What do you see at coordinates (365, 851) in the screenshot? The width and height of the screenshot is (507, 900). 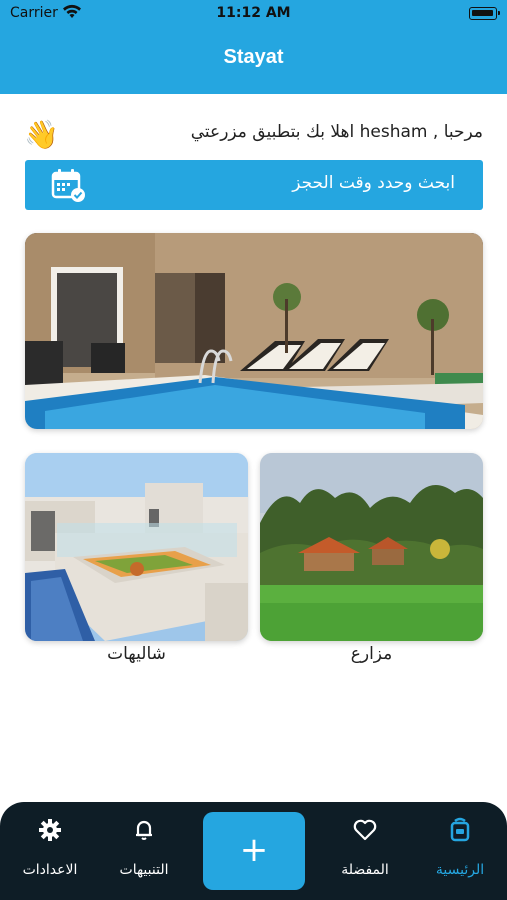 I see `tab-favorites: المفضلة` at bounding box center [365, 851].